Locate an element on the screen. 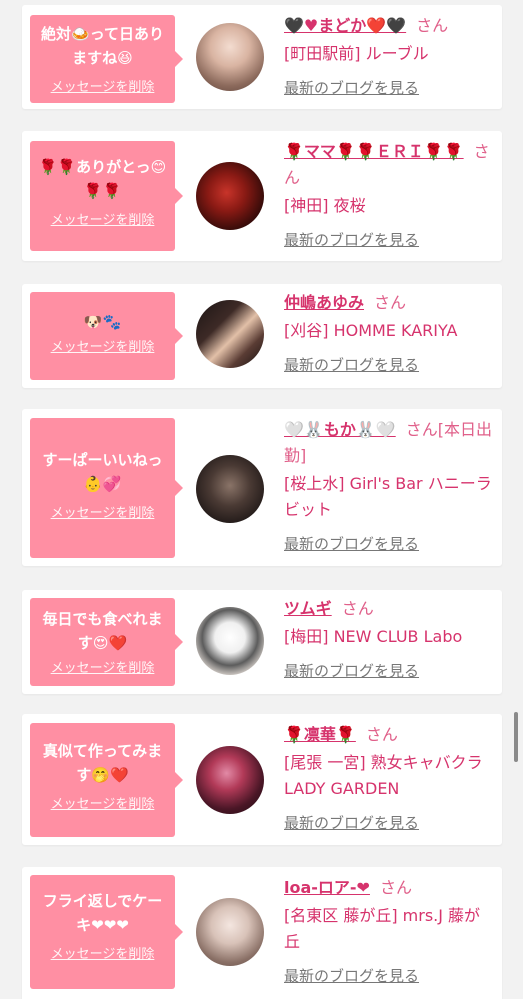 The height and width of the screenshot is (999, 523). message-text: 毎日でも食べれます😍❤️ is located at coordinates (102, 631).